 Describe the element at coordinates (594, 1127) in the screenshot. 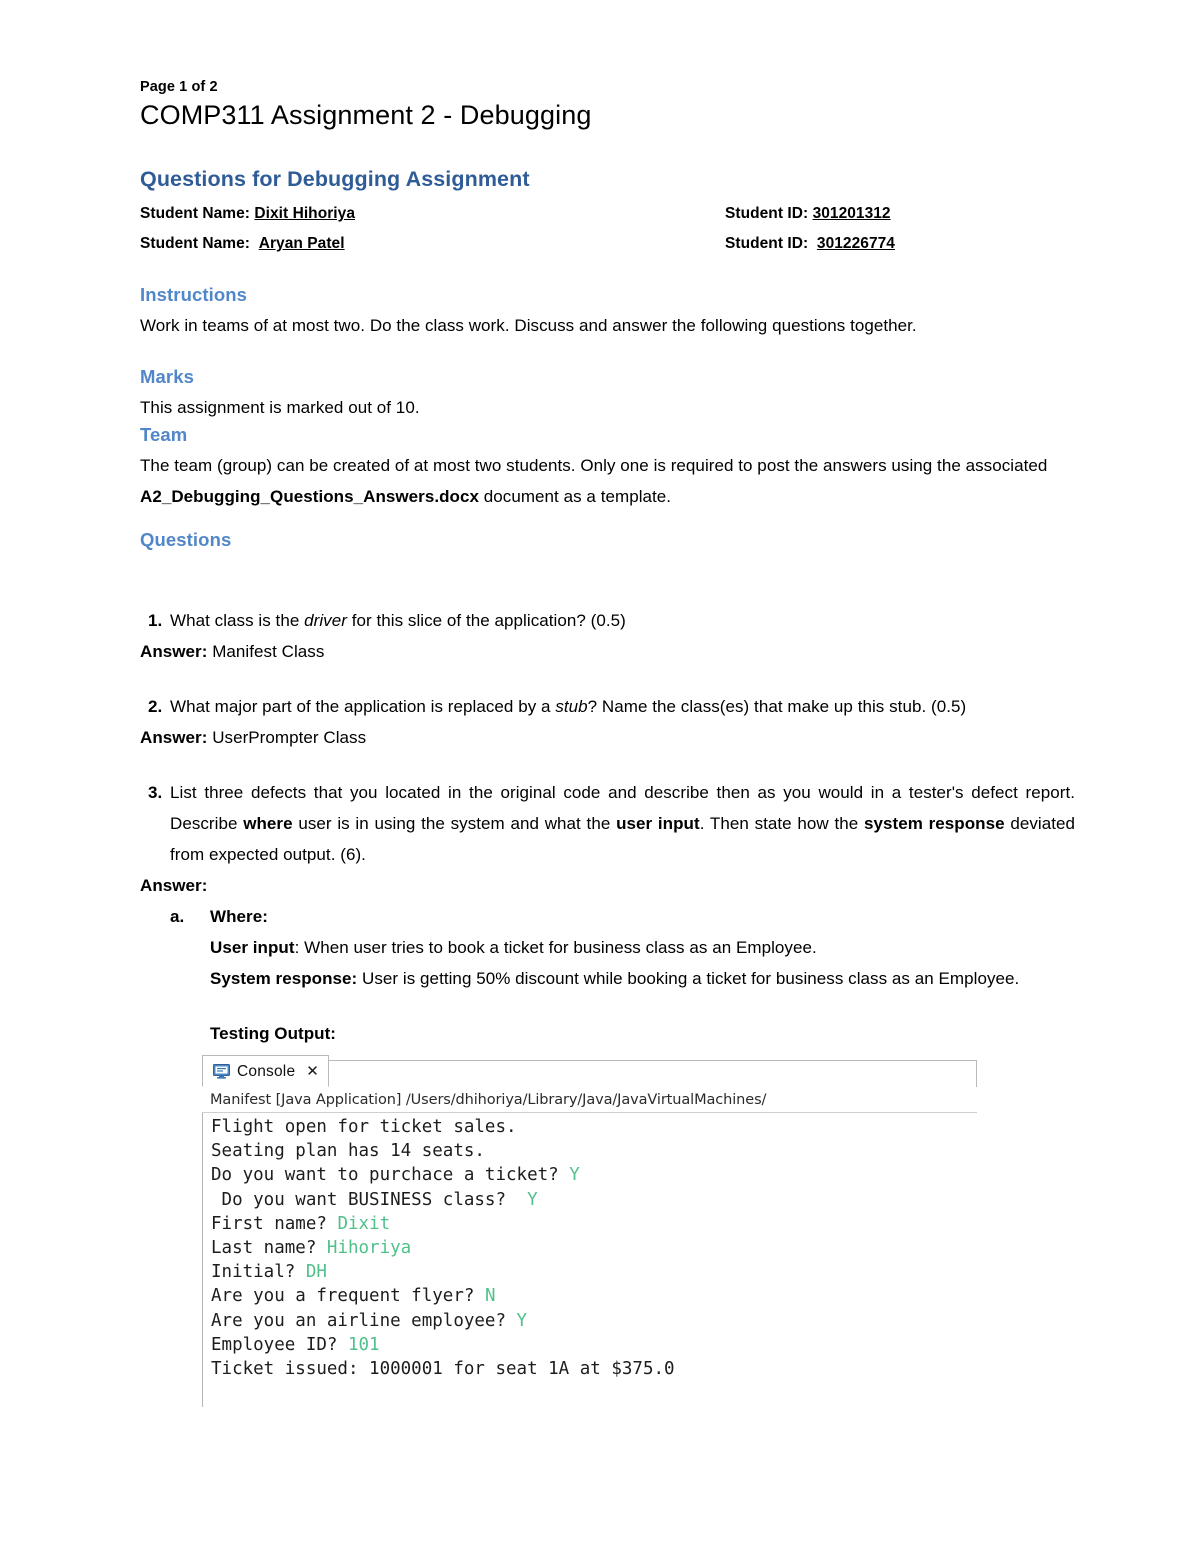

I see `console-line: Flight open for ticket sales.` at that location.